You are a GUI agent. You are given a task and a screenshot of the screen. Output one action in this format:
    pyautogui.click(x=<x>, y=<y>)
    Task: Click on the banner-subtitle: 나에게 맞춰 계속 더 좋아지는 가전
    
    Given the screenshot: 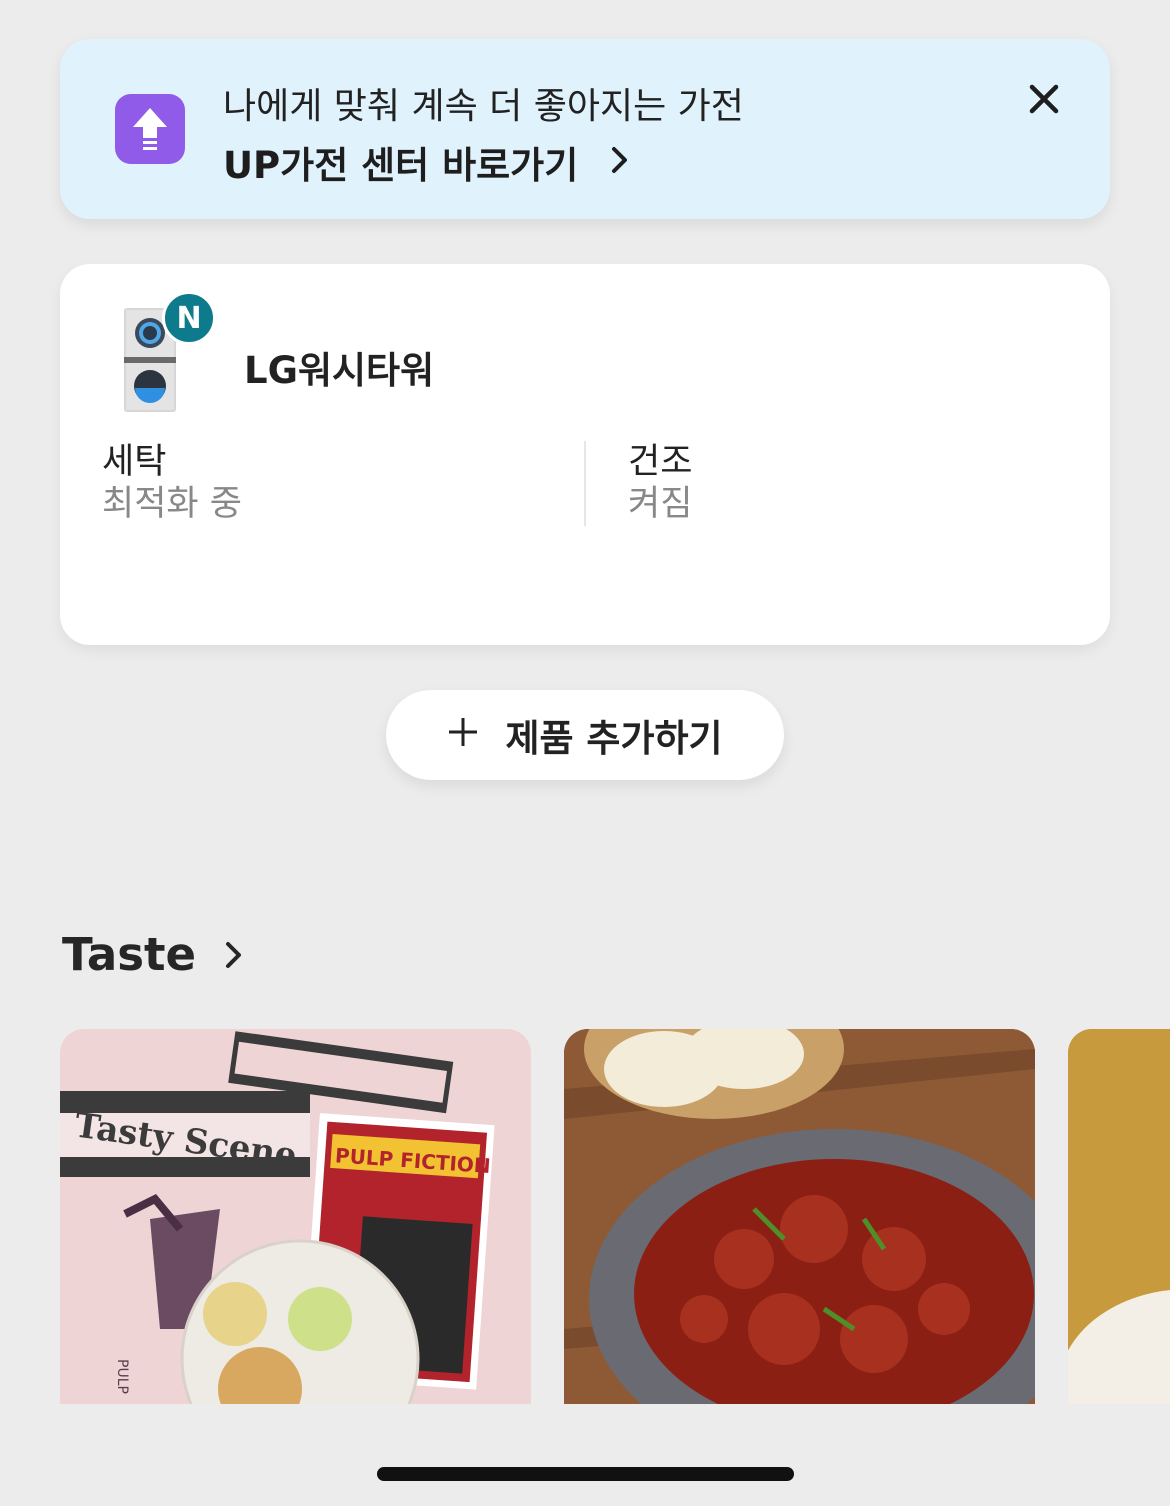 What is the action you would take?
    pyautogui.click(x=483, y=106)
    